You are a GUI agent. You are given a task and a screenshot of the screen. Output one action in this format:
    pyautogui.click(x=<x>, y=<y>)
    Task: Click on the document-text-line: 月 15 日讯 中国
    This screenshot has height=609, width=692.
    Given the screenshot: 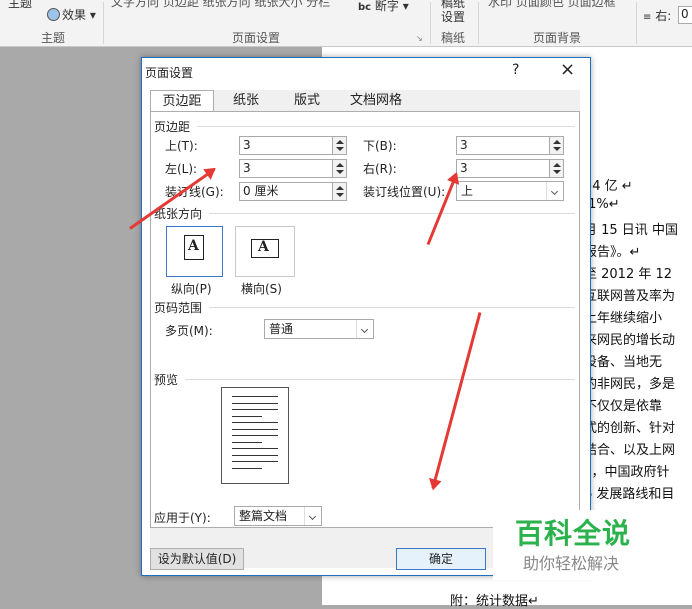 What is the action you would take?
    pyautogui.click(x=631, y=230)
    